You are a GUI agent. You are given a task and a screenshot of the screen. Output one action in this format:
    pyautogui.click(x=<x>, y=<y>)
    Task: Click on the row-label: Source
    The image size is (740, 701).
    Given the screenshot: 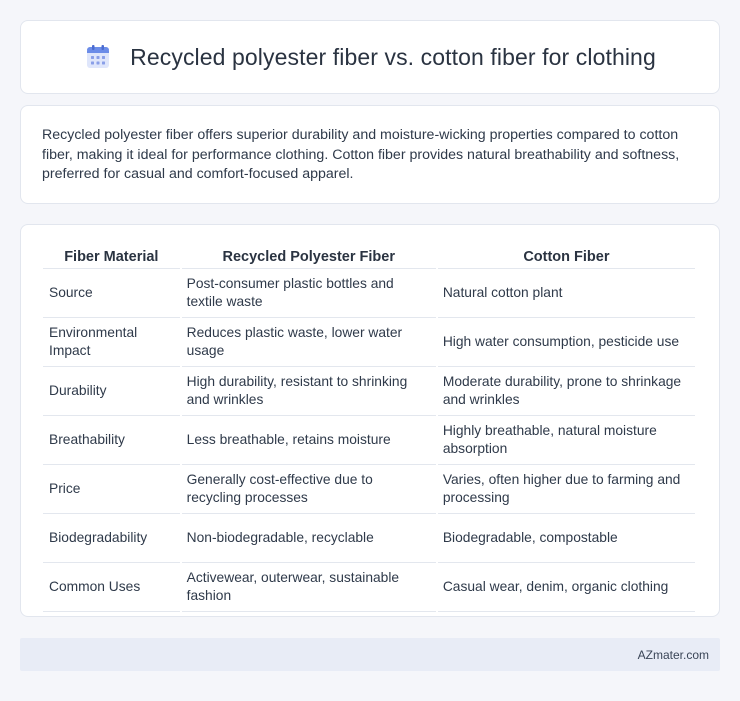 What is the action you would take?
    pyautogui.click(x=111, y=293)
    